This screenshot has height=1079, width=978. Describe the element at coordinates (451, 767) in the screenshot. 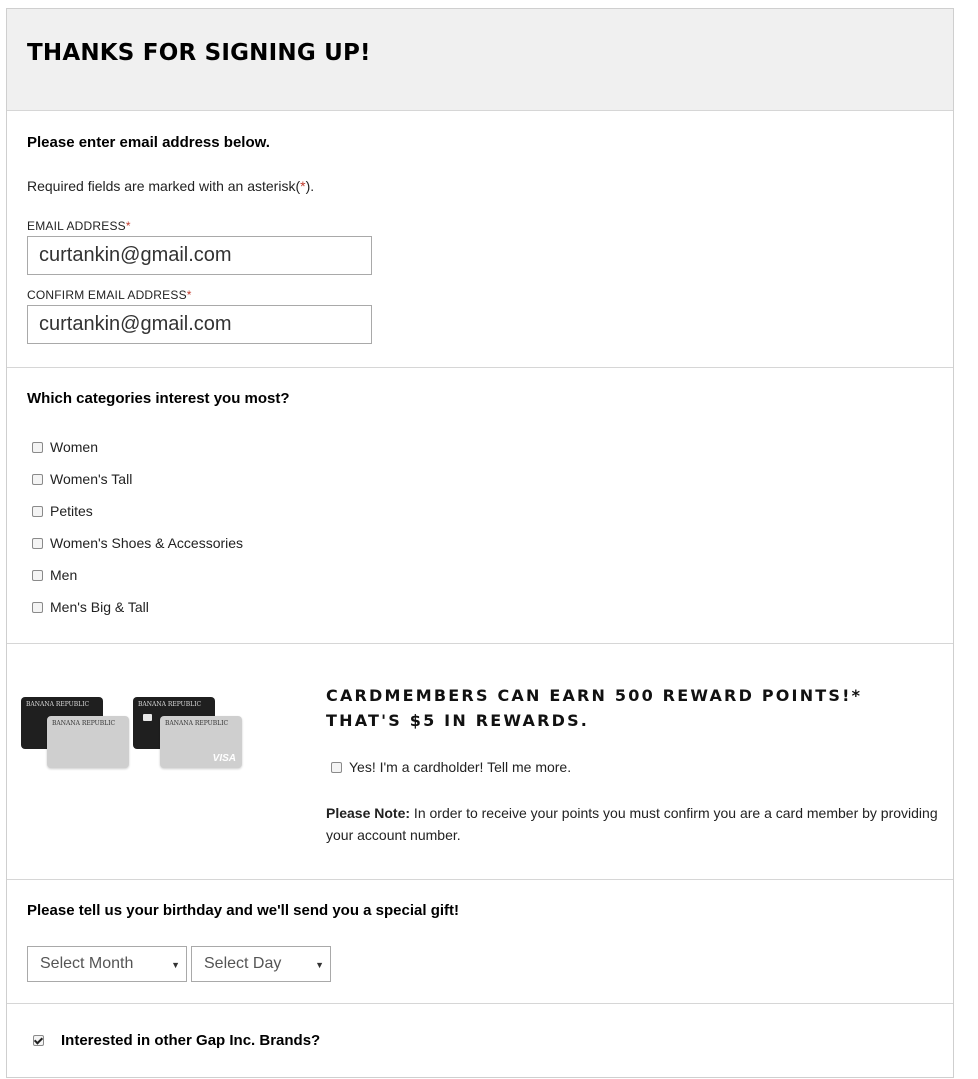

I see `cardholder-option: Yes! I'm a cardholder! Tell me more.` at that location.